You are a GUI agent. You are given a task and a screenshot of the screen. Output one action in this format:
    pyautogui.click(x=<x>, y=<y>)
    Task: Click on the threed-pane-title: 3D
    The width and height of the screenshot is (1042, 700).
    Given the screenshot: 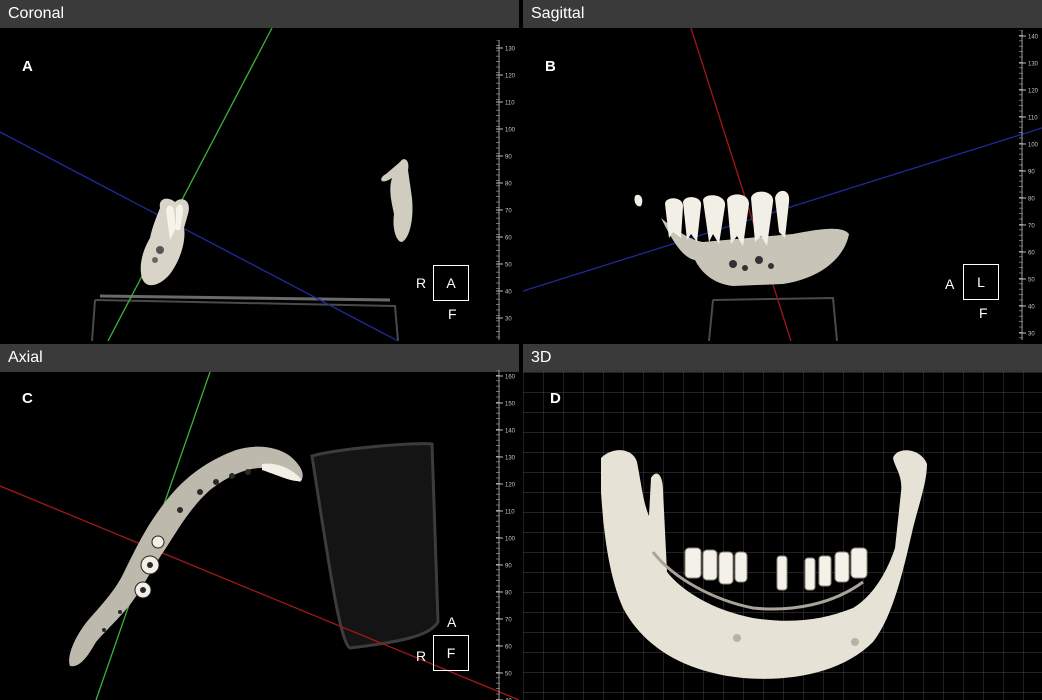 What is the action you would take?
    pyautogui.click(x=782, y=358)
    